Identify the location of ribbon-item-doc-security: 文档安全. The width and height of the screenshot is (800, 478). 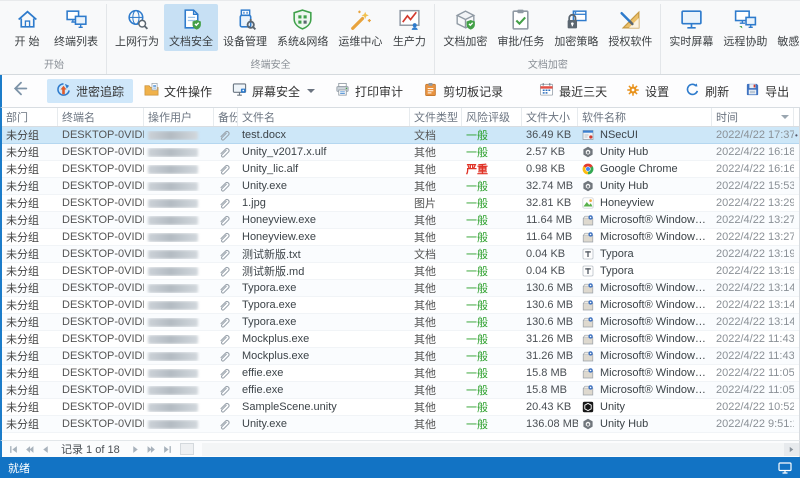
(191, 27).